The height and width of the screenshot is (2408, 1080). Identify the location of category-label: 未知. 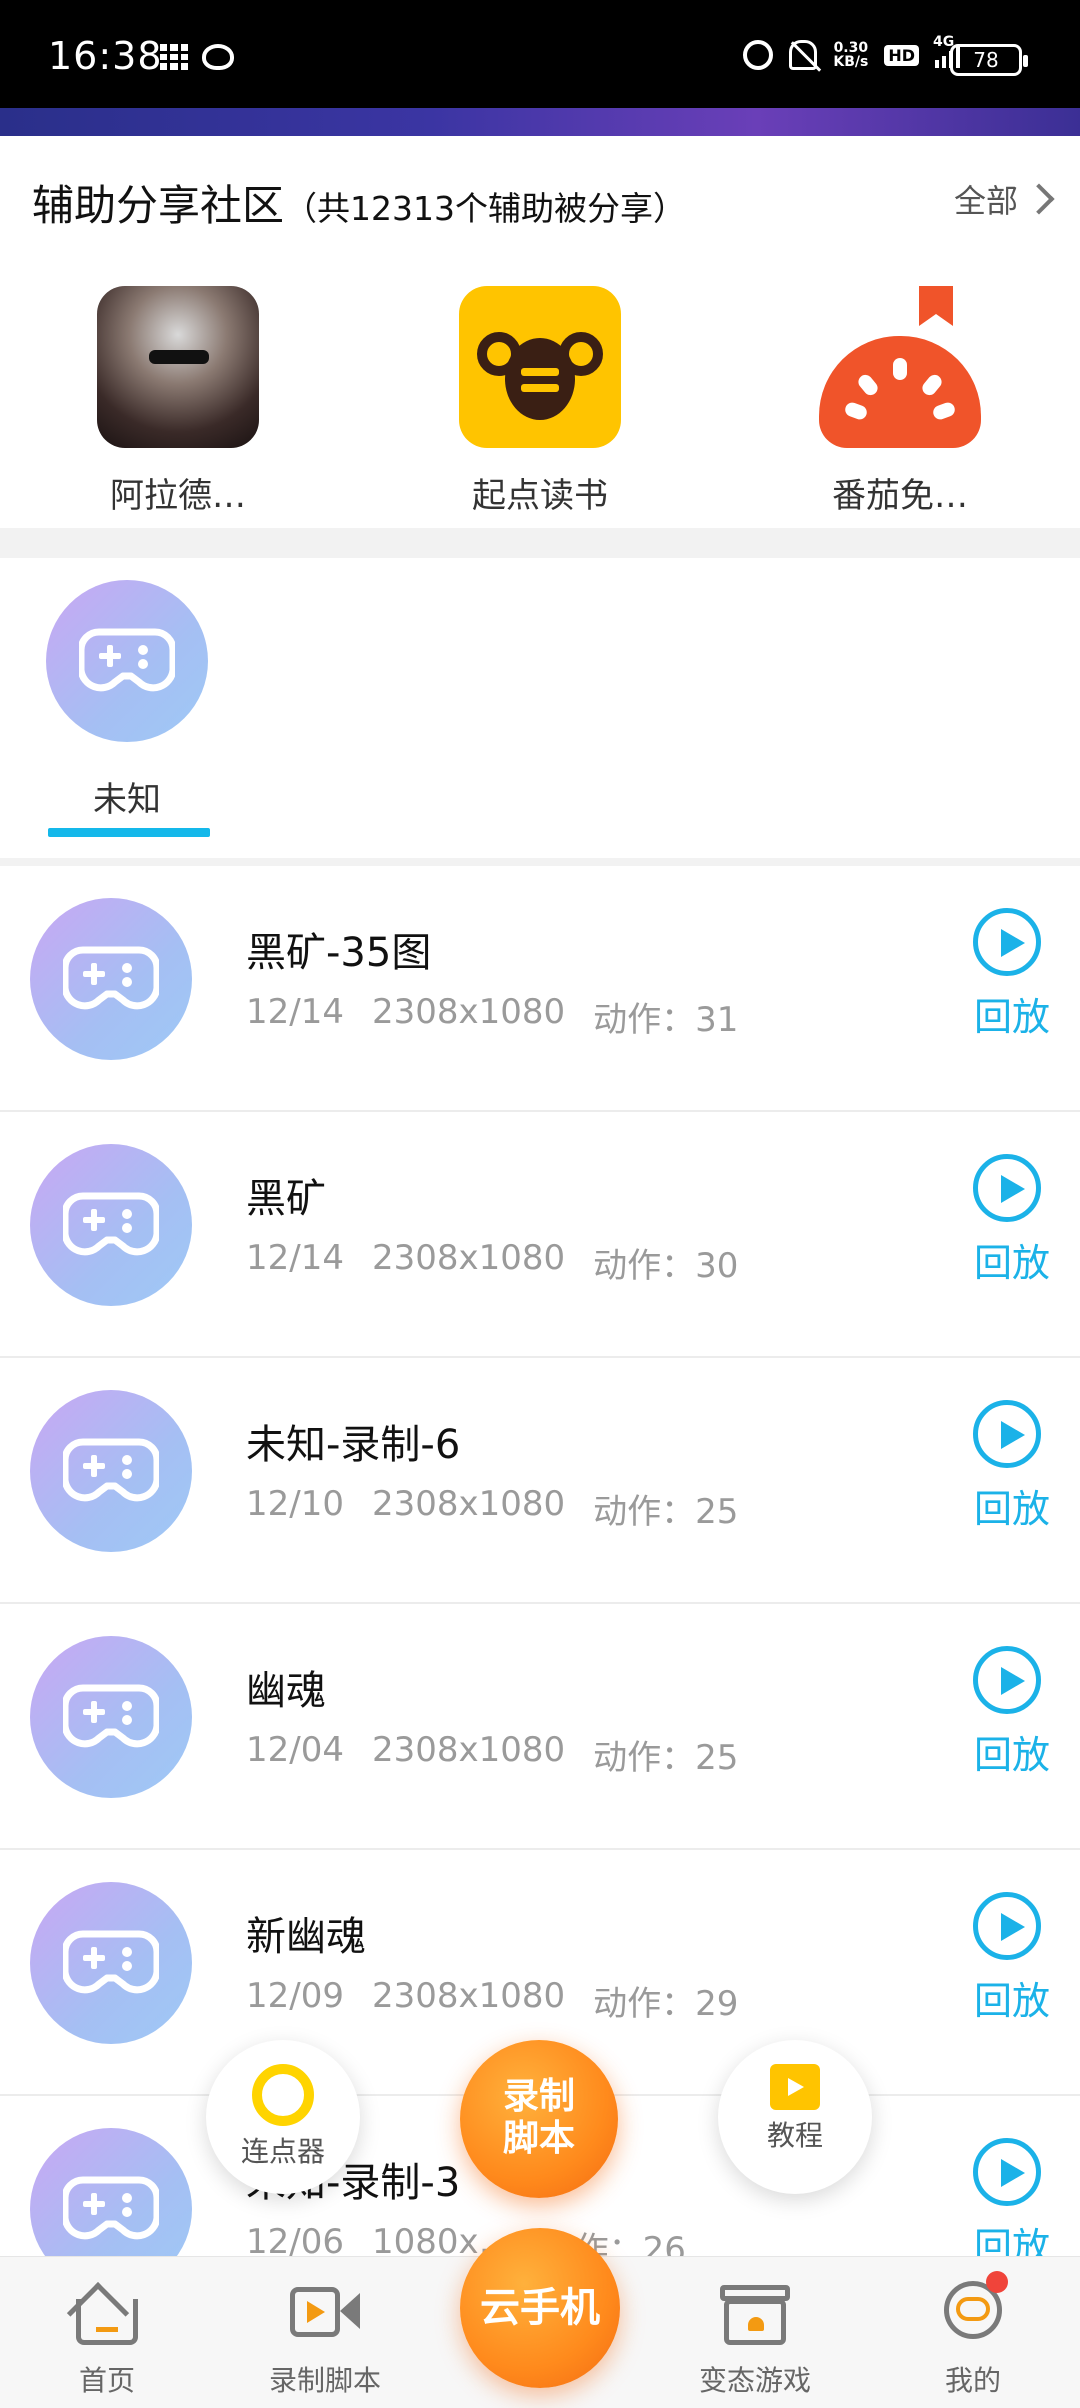
(127, 800).